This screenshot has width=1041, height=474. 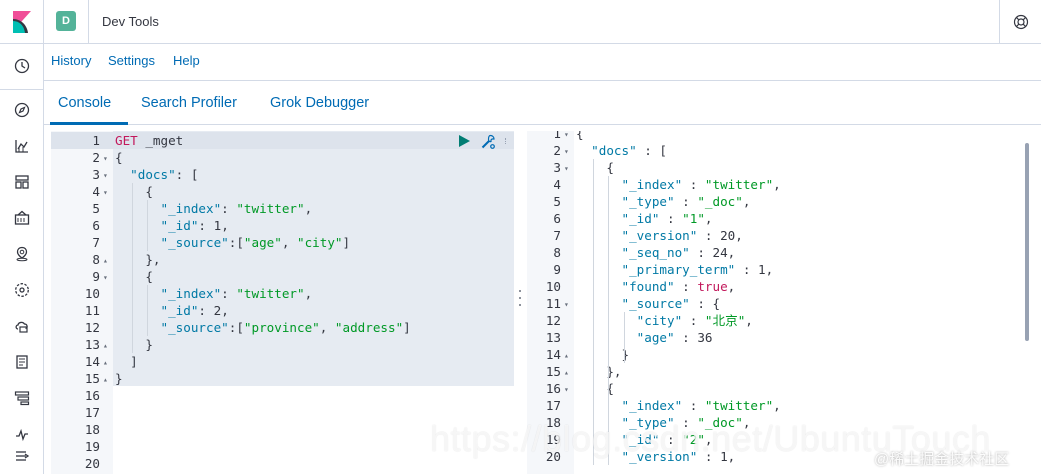 What do you see at coordinates (320, 242) in the screenshot?
I see `code-token: "city"` at bounding box center [320, 242].